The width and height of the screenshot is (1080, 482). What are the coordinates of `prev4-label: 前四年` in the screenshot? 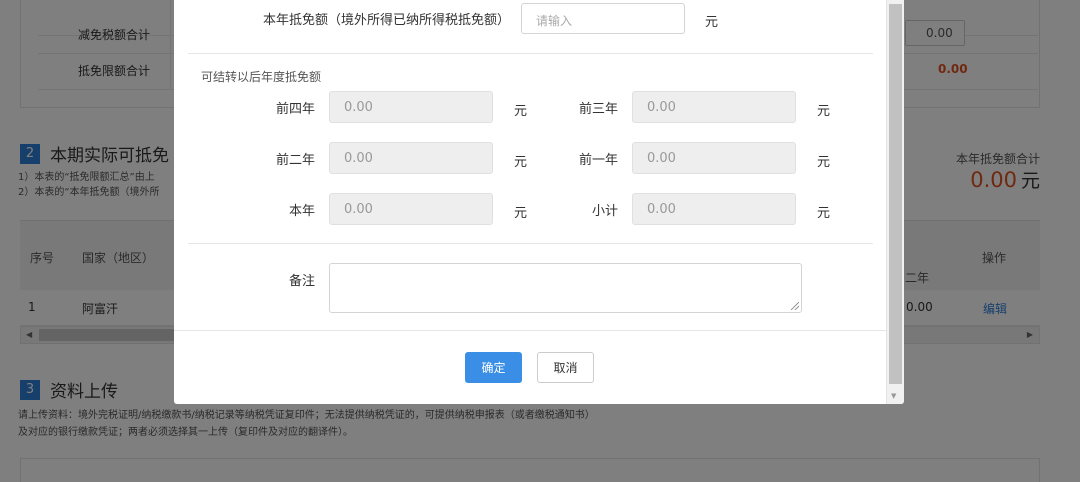 It's located at (296, 109).